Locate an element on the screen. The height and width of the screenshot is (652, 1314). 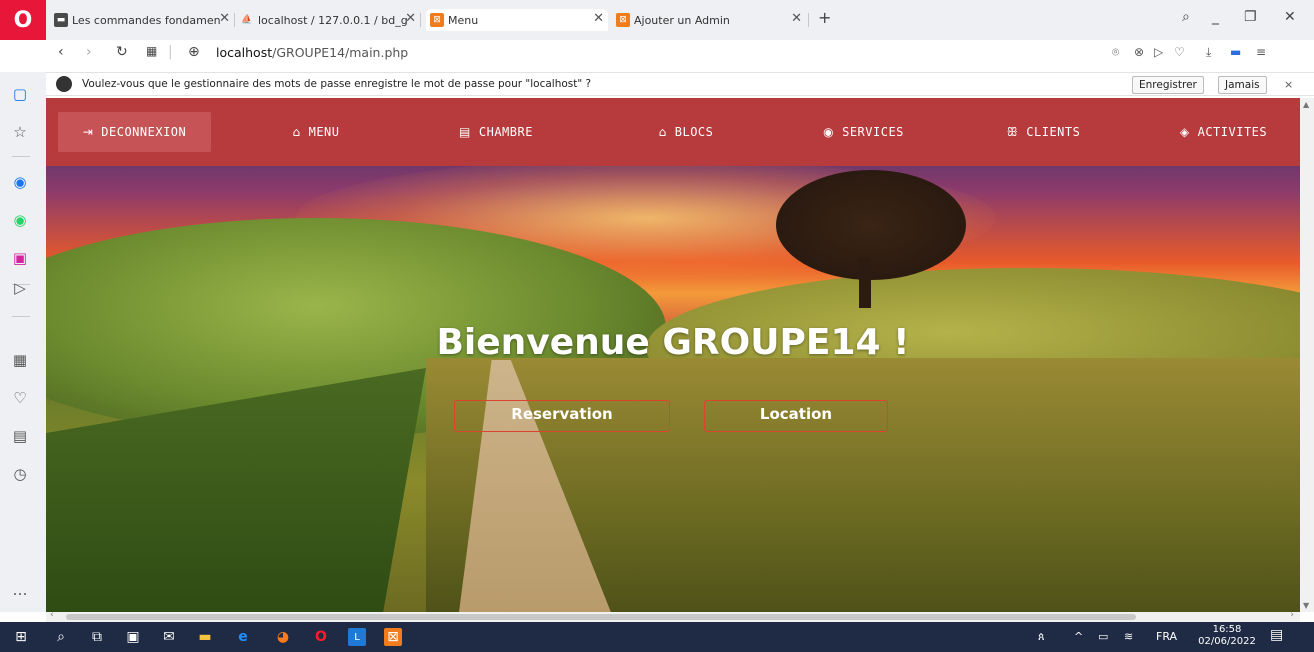
nav-chambre: ▤ CHAMBRE is located at coordinates (496, 132).